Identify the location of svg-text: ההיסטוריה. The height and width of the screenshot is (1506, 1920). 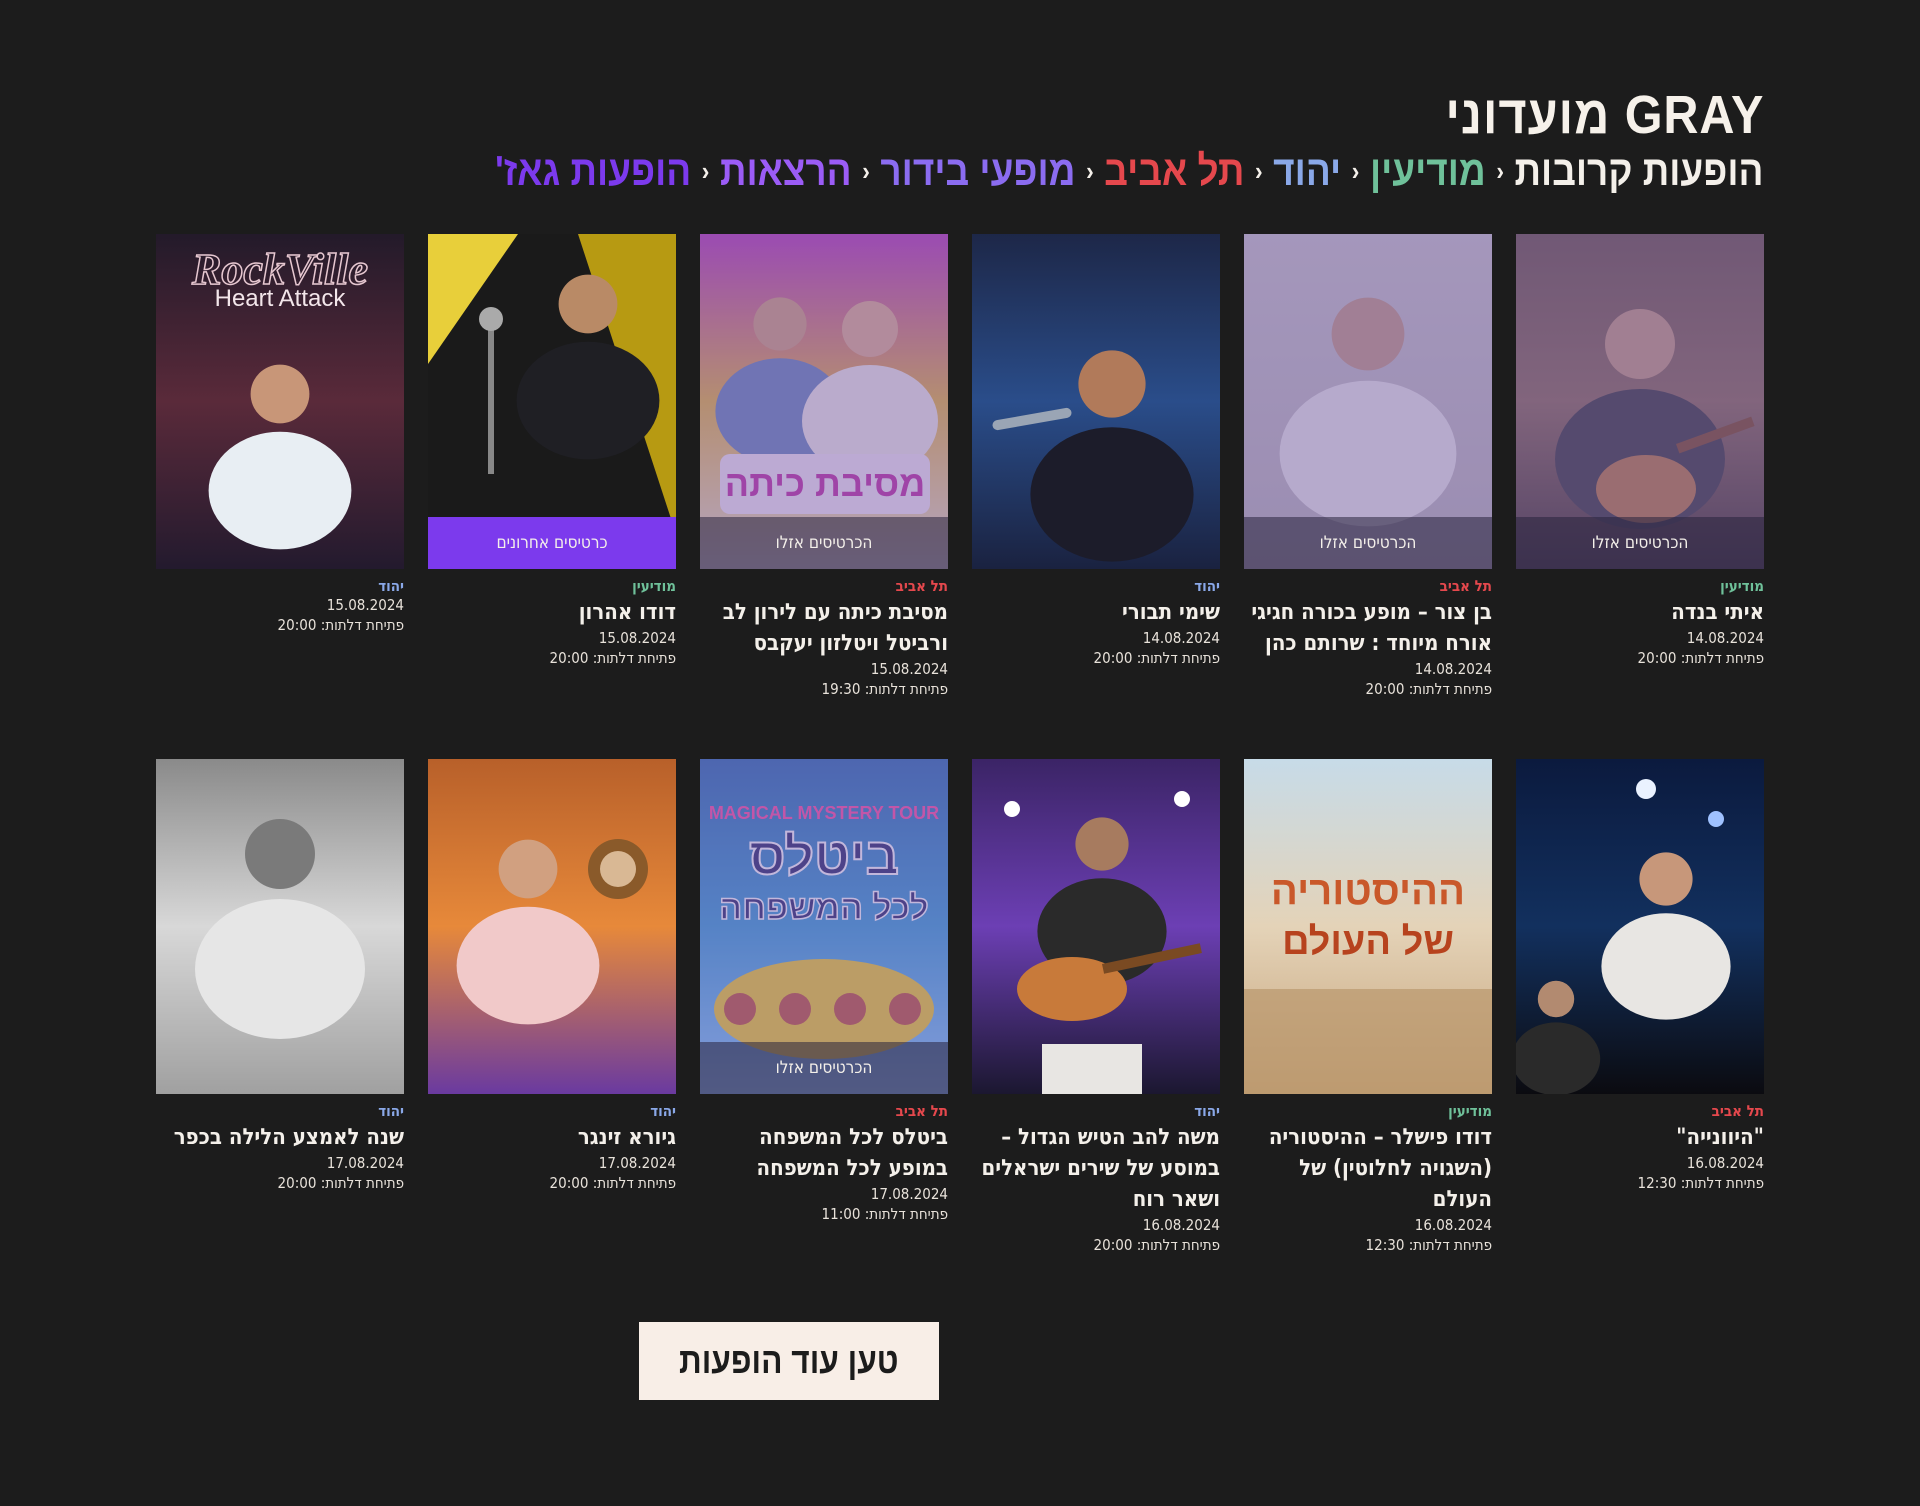
(1368, 891).